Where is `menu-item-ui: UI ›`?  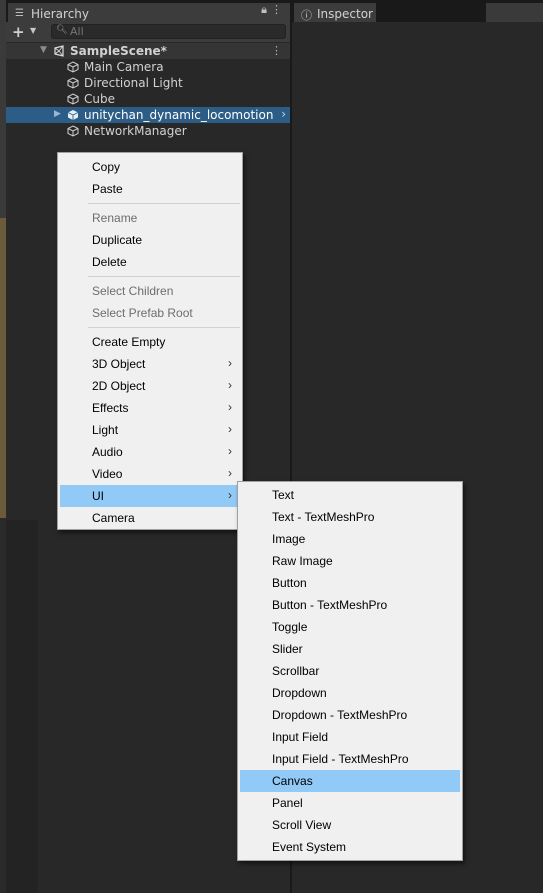 menu-item-ui: UI › is located at coordinates (150, 496).